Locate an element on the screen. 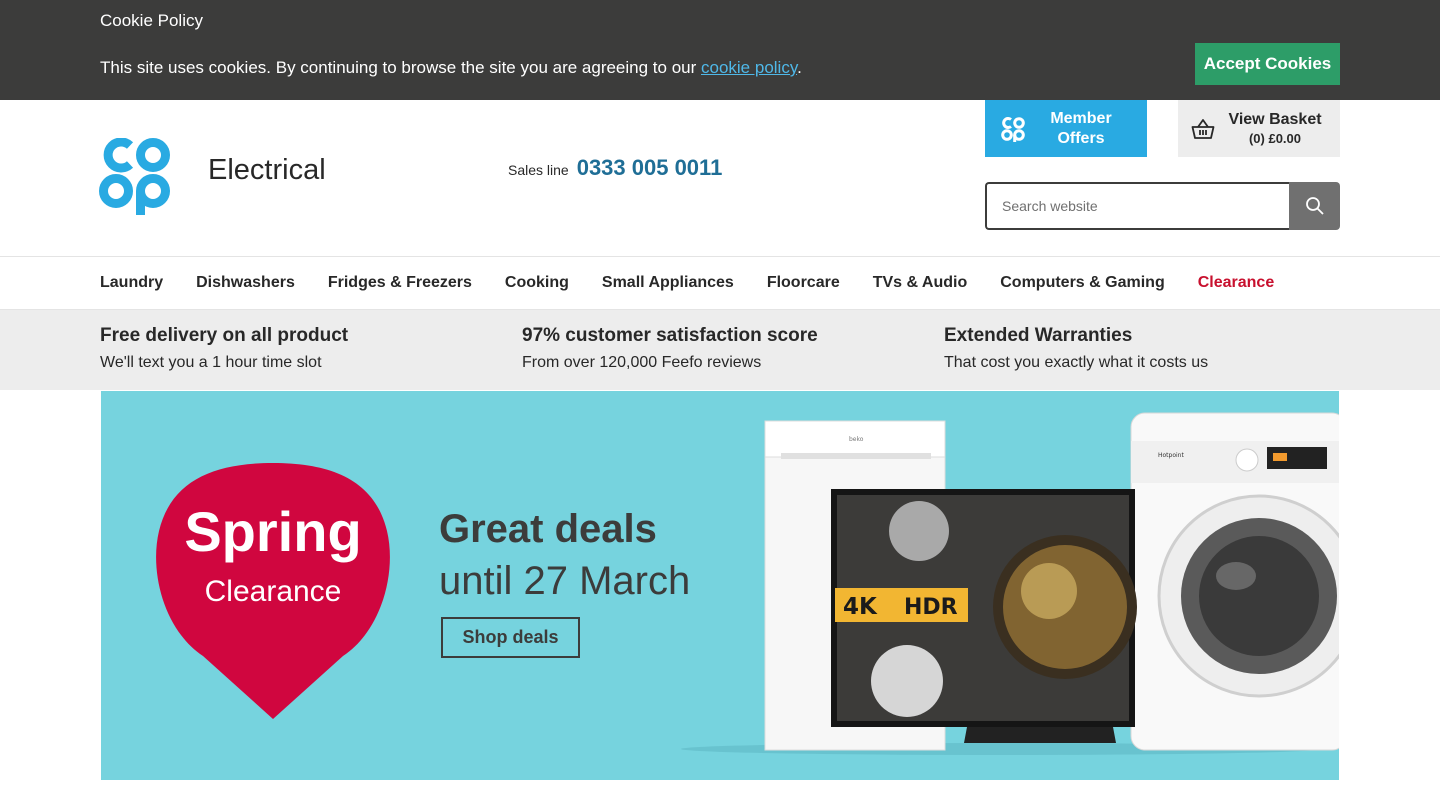 This screenshot has height=786, width=1440. basket-summary: (0) £0.00 is located at coordinates (1275, 138).